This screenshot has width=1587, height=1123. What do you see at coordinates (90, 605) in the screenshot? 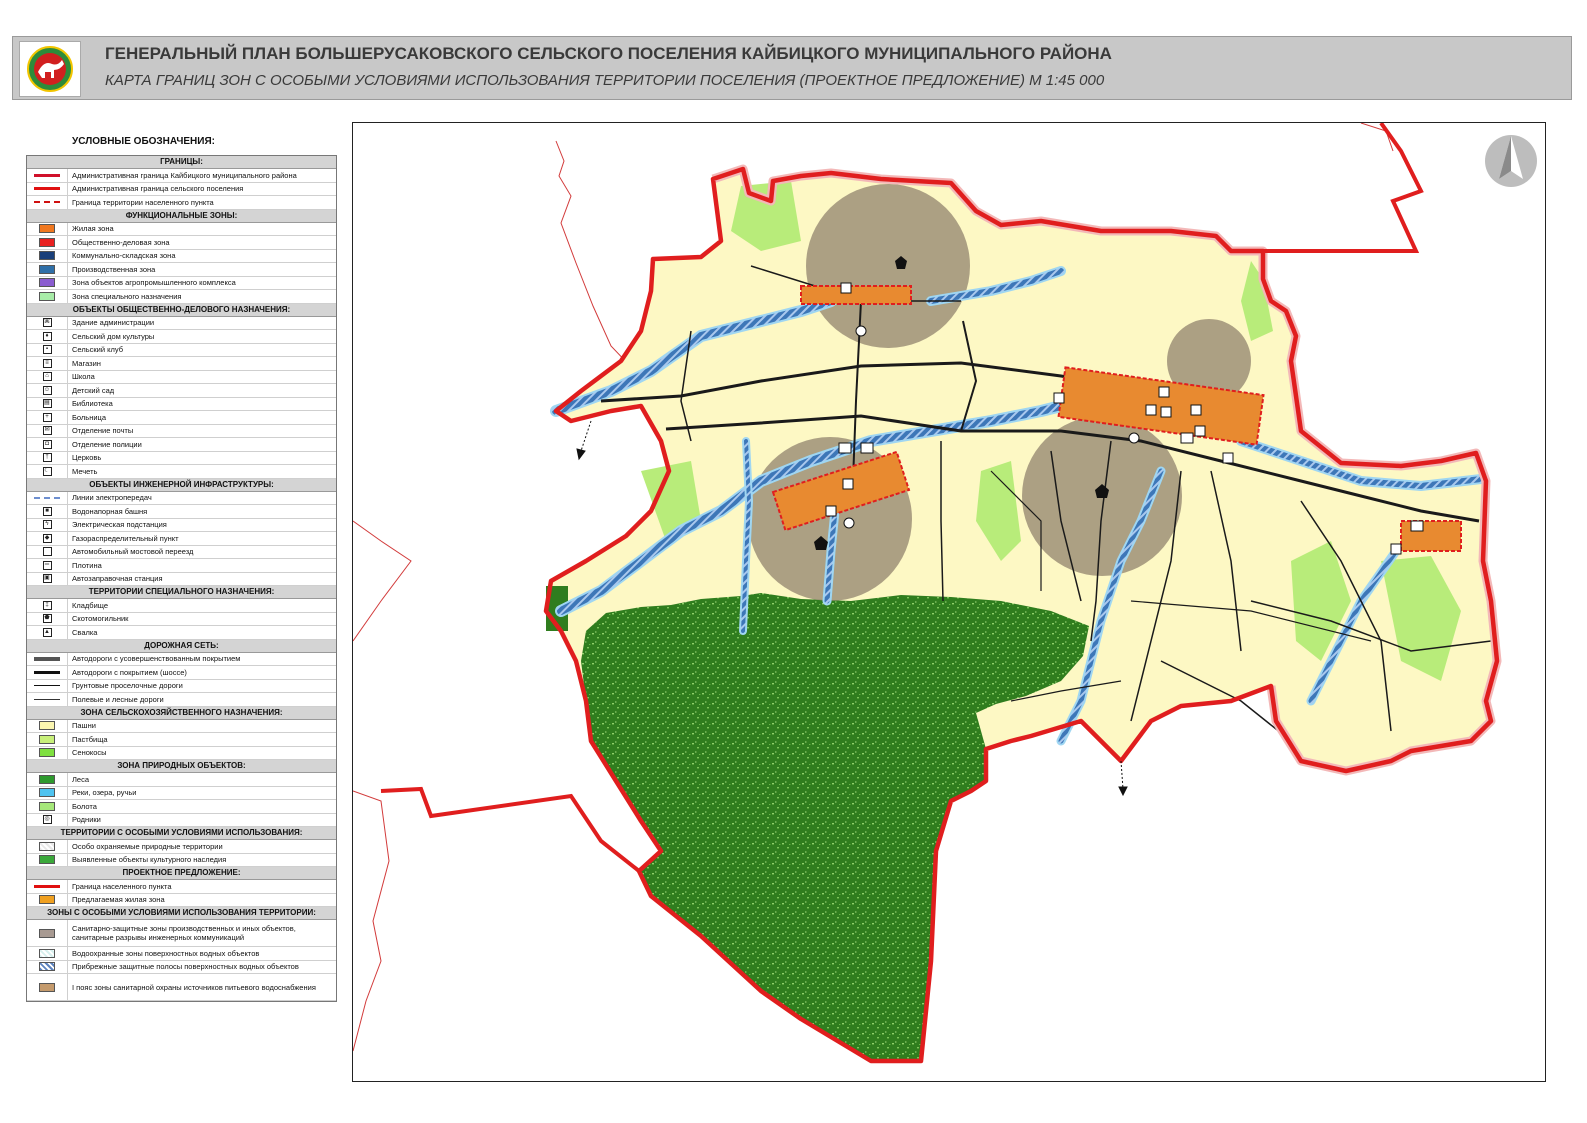
I see `legend-label: Кладбище` at bounding box center [90, 605].